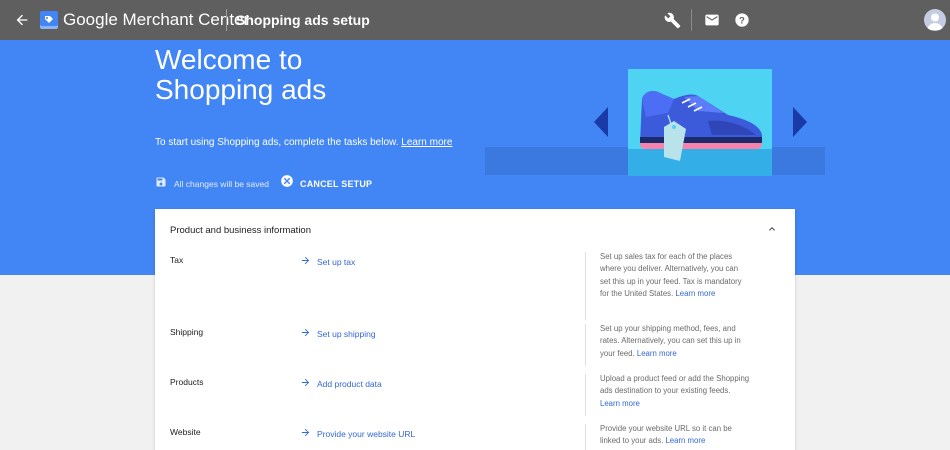  I want to click on set-up-shipping-label: Set up shipping, so click(346, 334).